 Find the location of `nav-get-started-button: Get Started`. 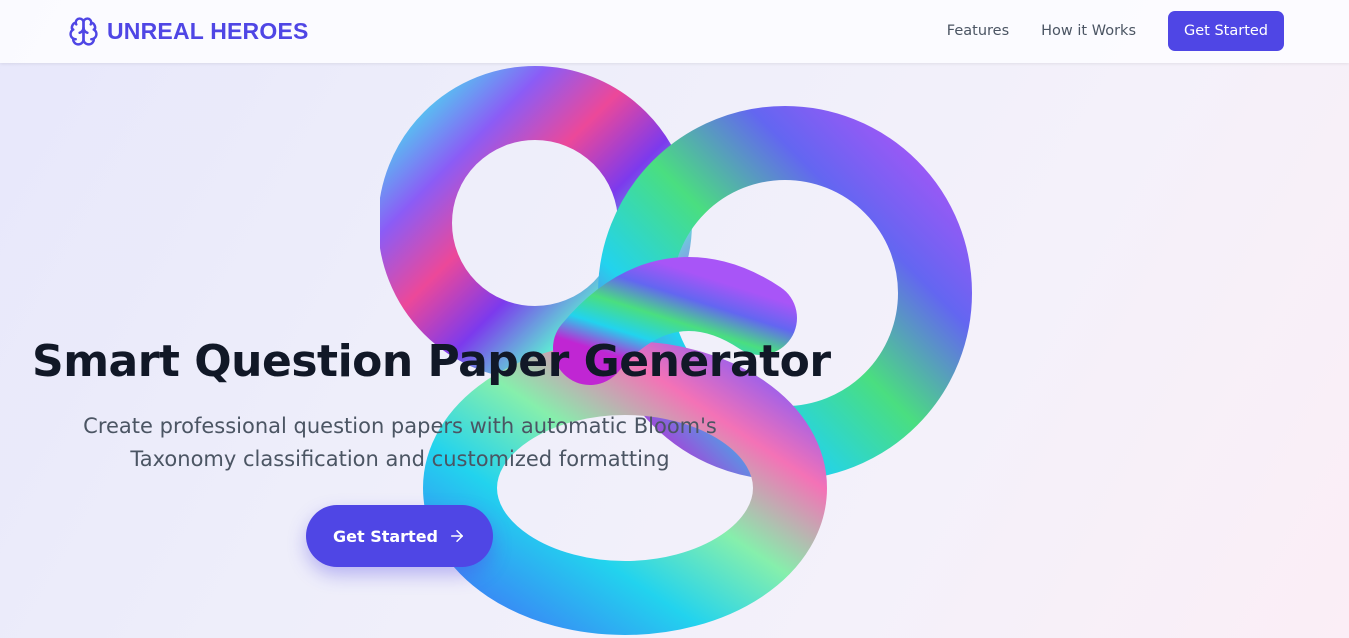

nav-get-started-button: Get Started is located at coordinates (1226, 31).